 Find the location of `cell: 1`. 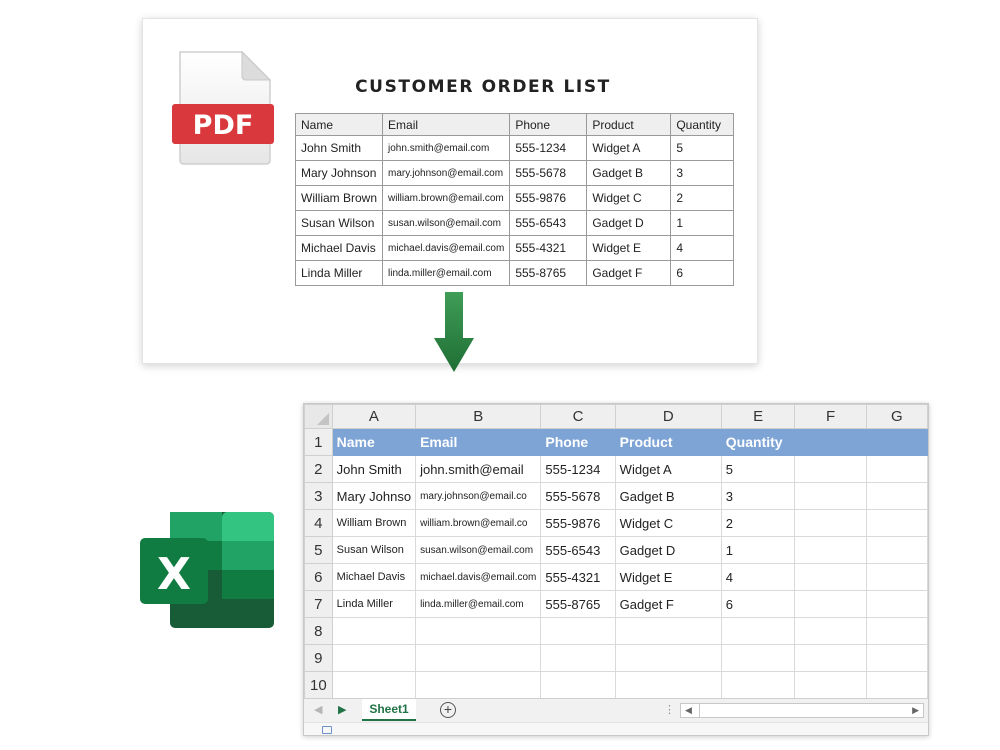

cell: 1 is located at coordinates (758, 550).